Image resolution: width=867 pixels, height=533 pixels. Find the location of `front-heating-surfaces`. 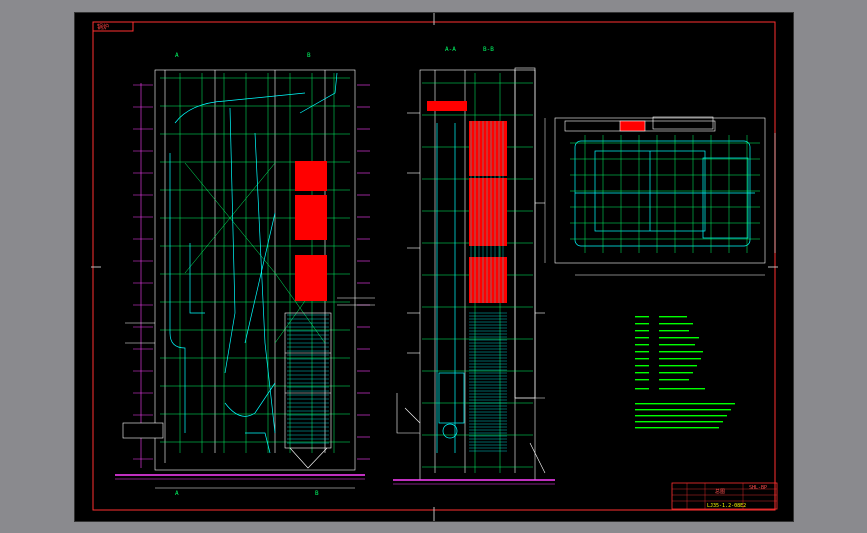

front-heating-surfaces is located at coordinates (488, 212).